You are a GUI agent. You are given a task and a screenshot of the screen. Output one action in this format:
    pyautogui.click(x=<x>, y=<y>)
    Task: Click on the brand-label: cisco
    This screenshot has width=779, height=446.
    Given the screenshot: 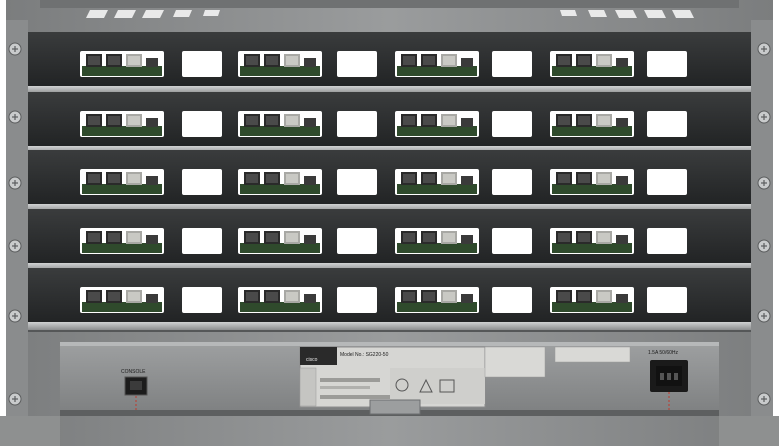 What is the action you would take?
    pyautogui.click(x=312, y=360)
    